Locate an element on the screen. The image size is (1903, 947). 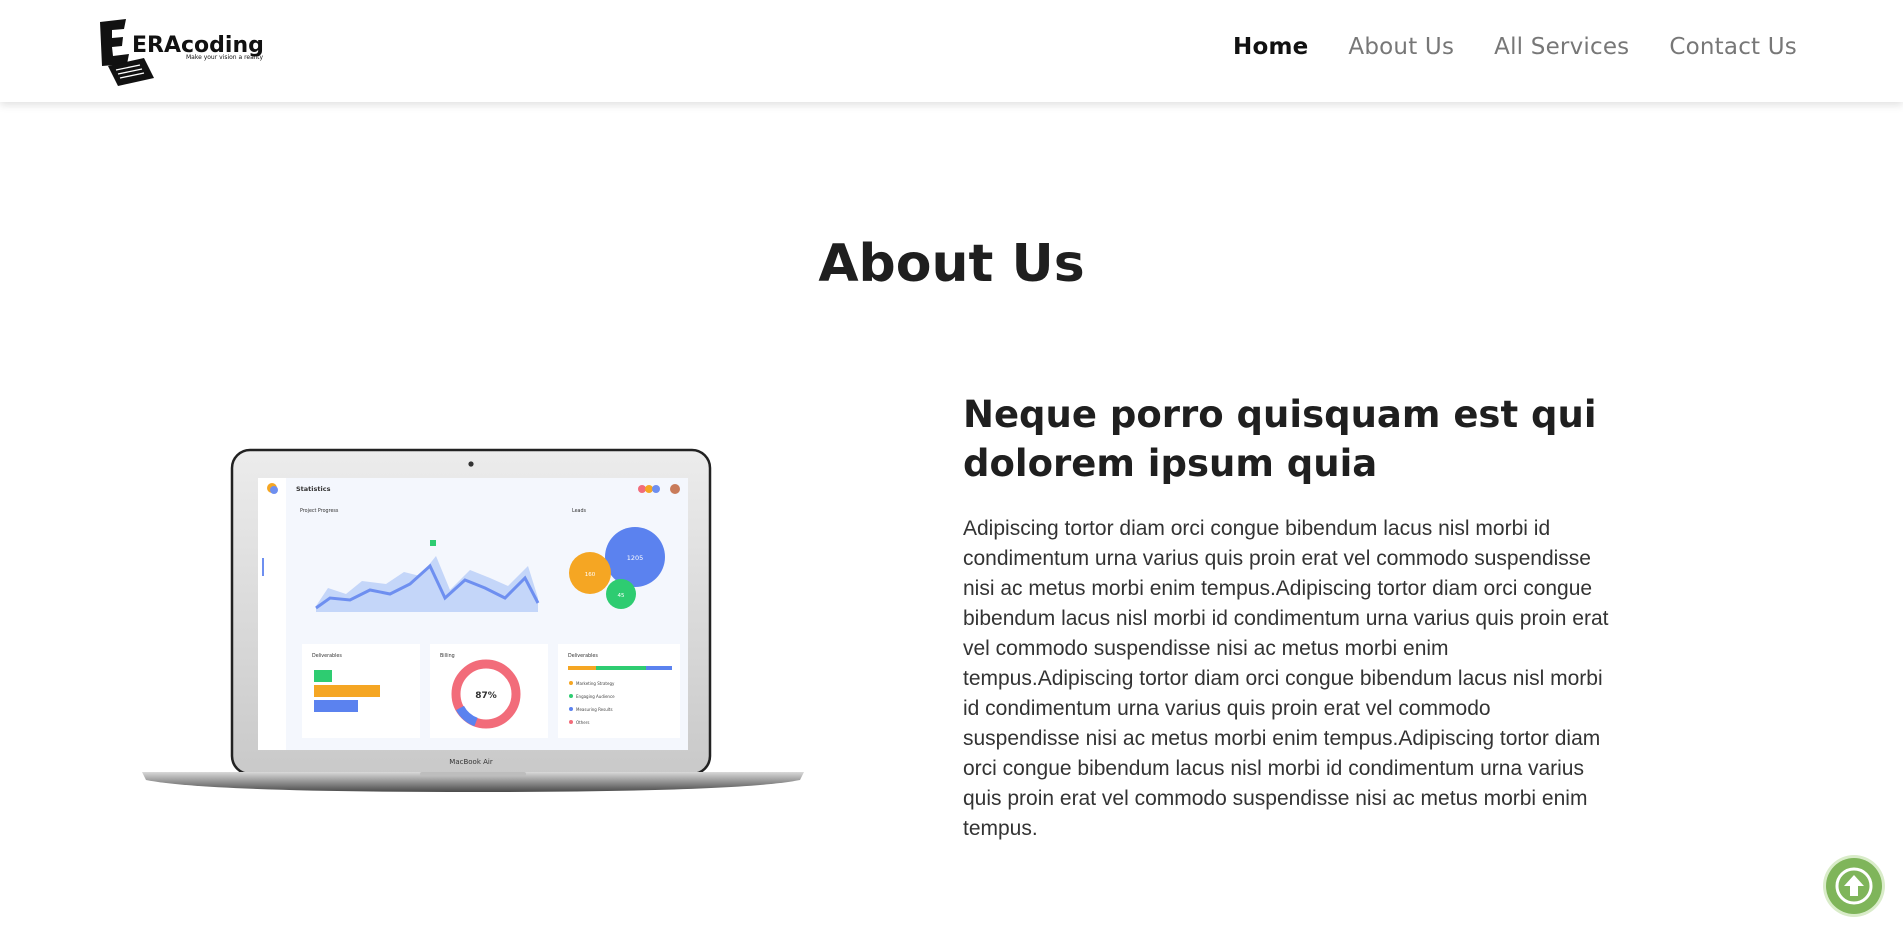
screen-list-item-2: Engaging Audience is located at coordinates (595, 696).